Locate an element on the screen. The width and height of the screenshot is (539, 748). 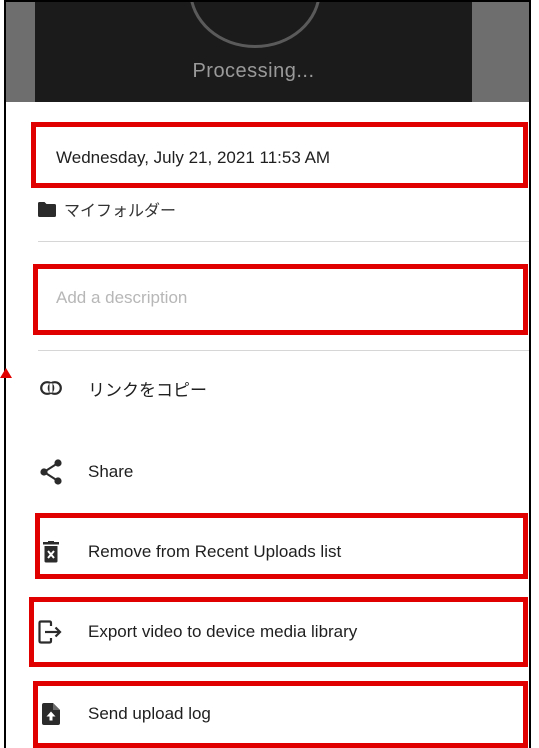
folder-name: マイフォルダー is located at coordinates (120, 211).